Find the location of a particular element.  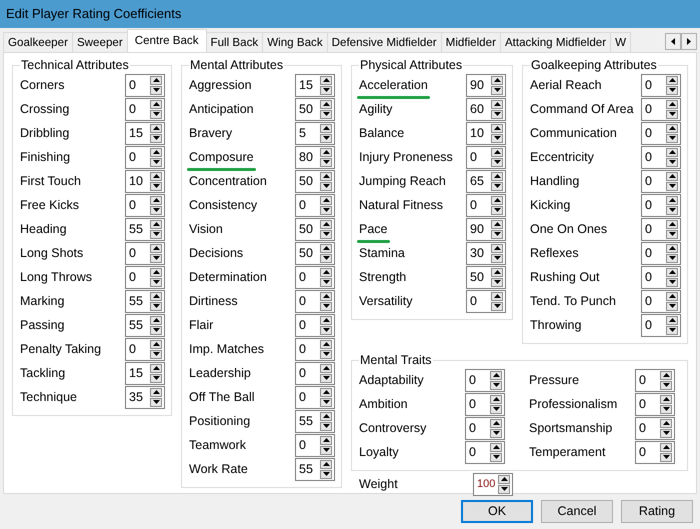

number-field: 10 is located at coordinates (486, 133).